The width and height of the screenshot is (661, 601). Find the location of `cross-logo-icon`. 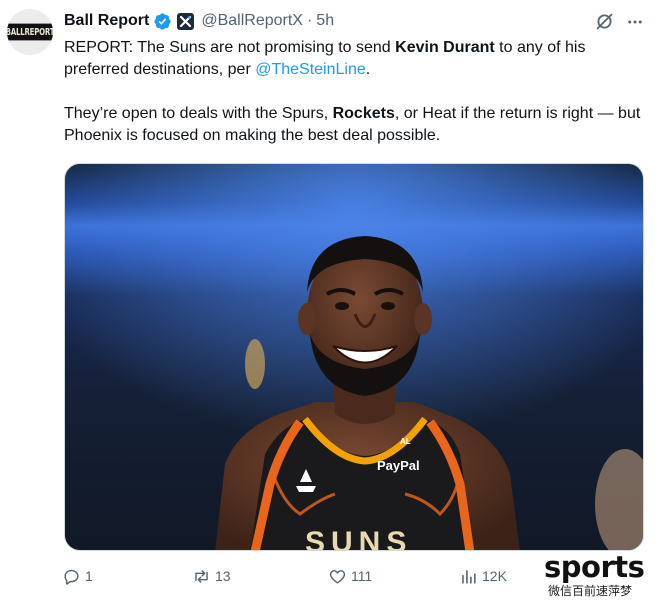

cross-logo-icon is located at coordinates (186, 21).